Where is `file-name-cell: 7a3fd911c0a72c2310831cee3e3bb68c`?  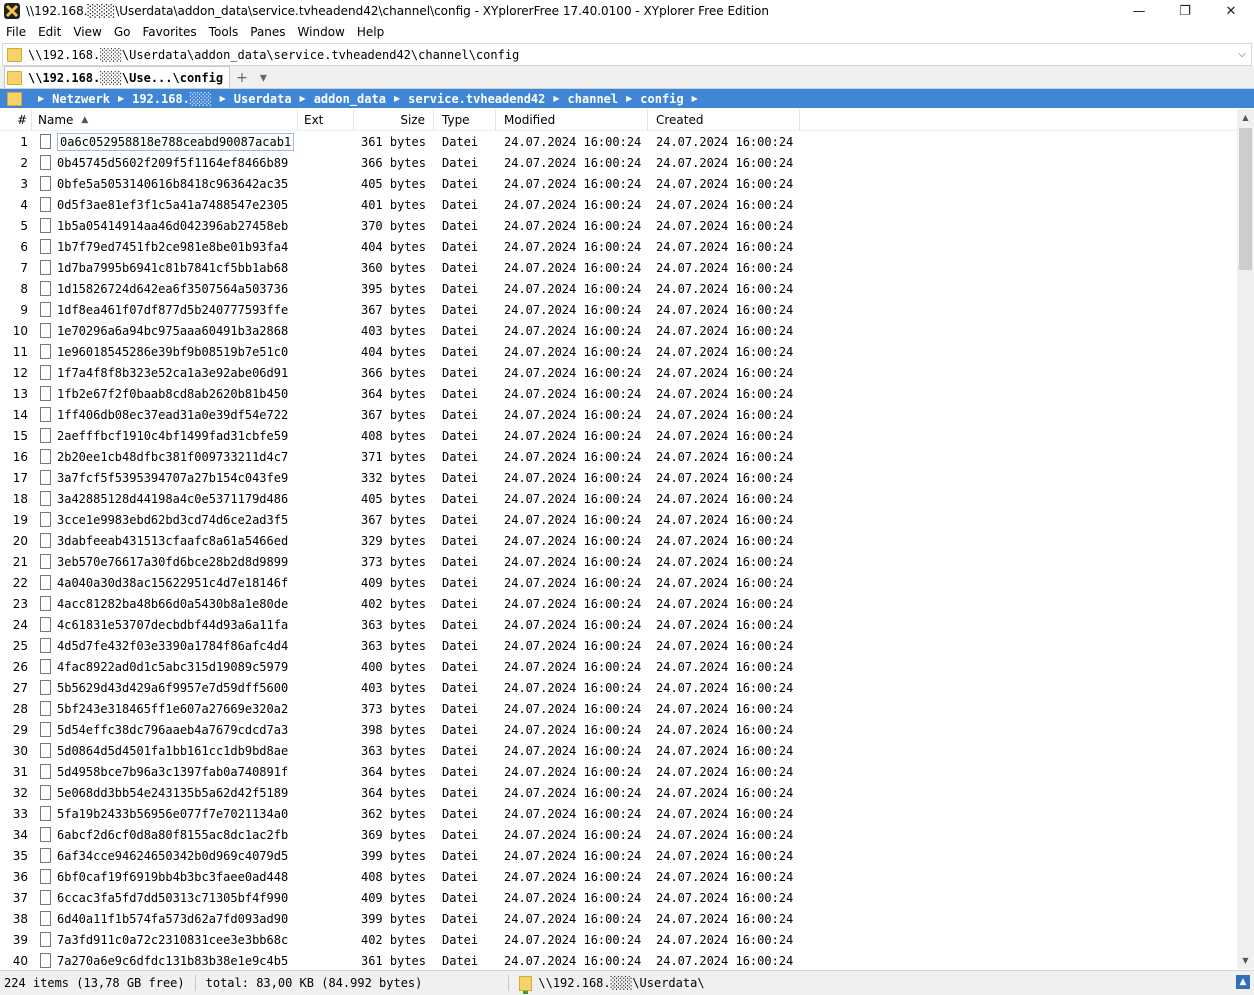 file-name-cell: 7a3fd911c0a72c2310831cee3e3bb68c is located at coordinates (165, 939).